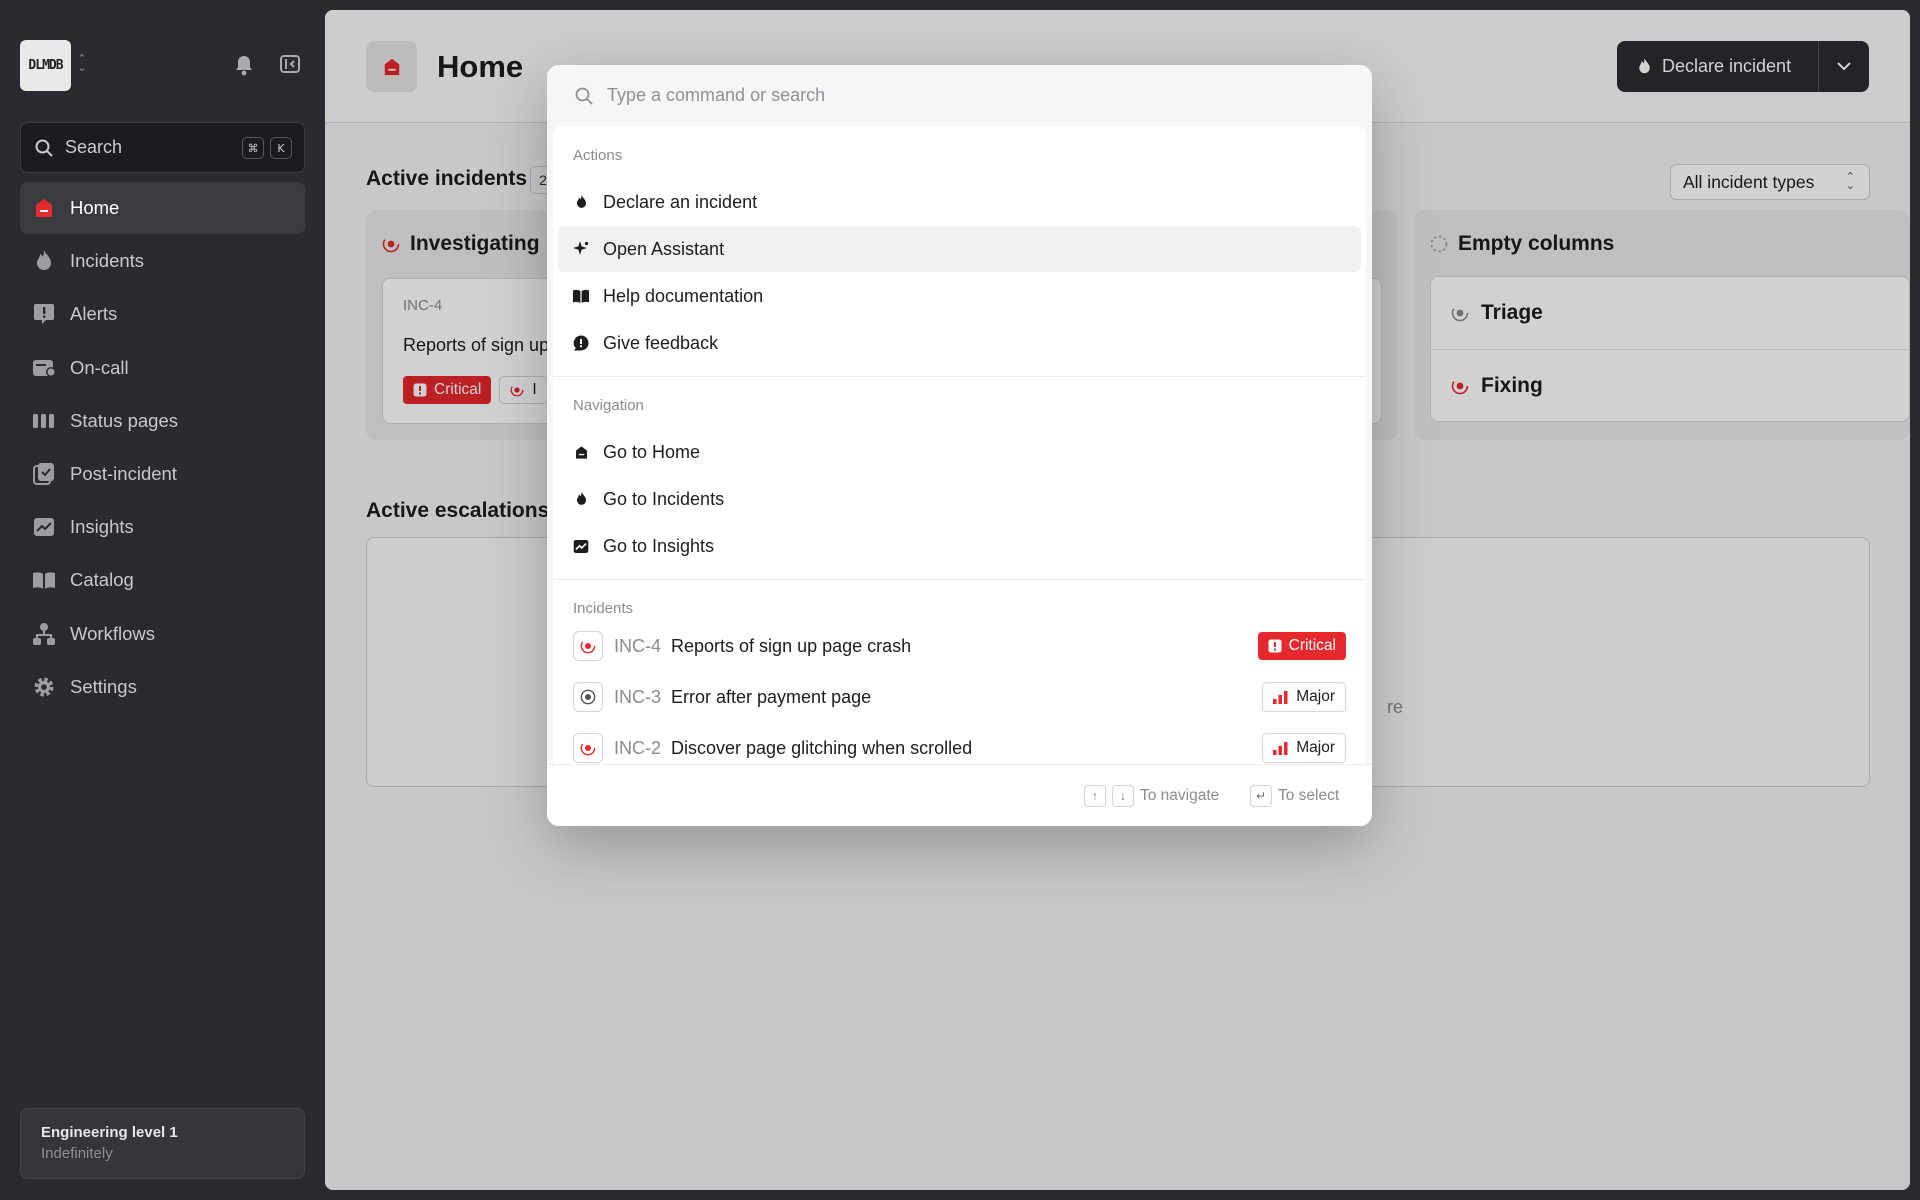 This screenshot has width=1920, height=1200. I want to click on status-pages-icon, so click(44, 421).